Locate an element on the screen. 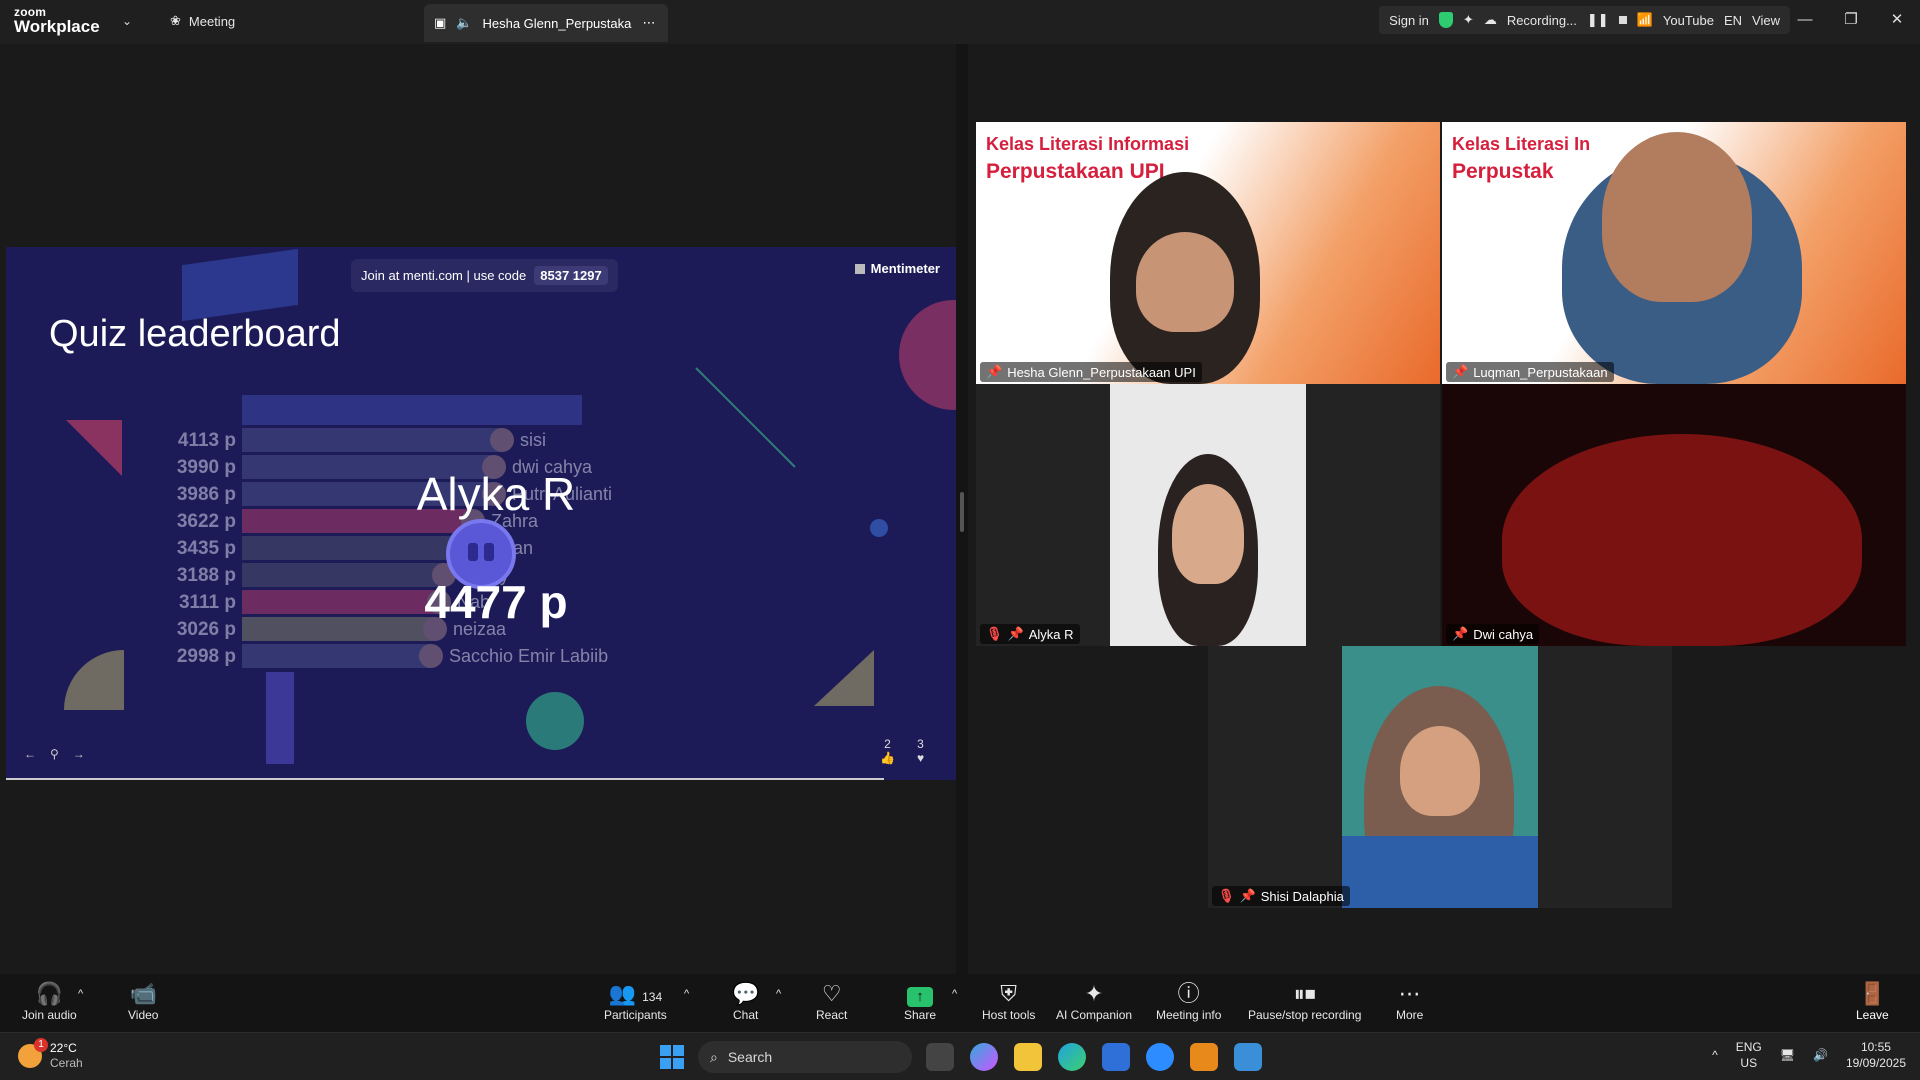 Image resolution: width=1920 pixels, height=1080 pixels. close-icon: ✕ is located at coordinates (1897, 20).